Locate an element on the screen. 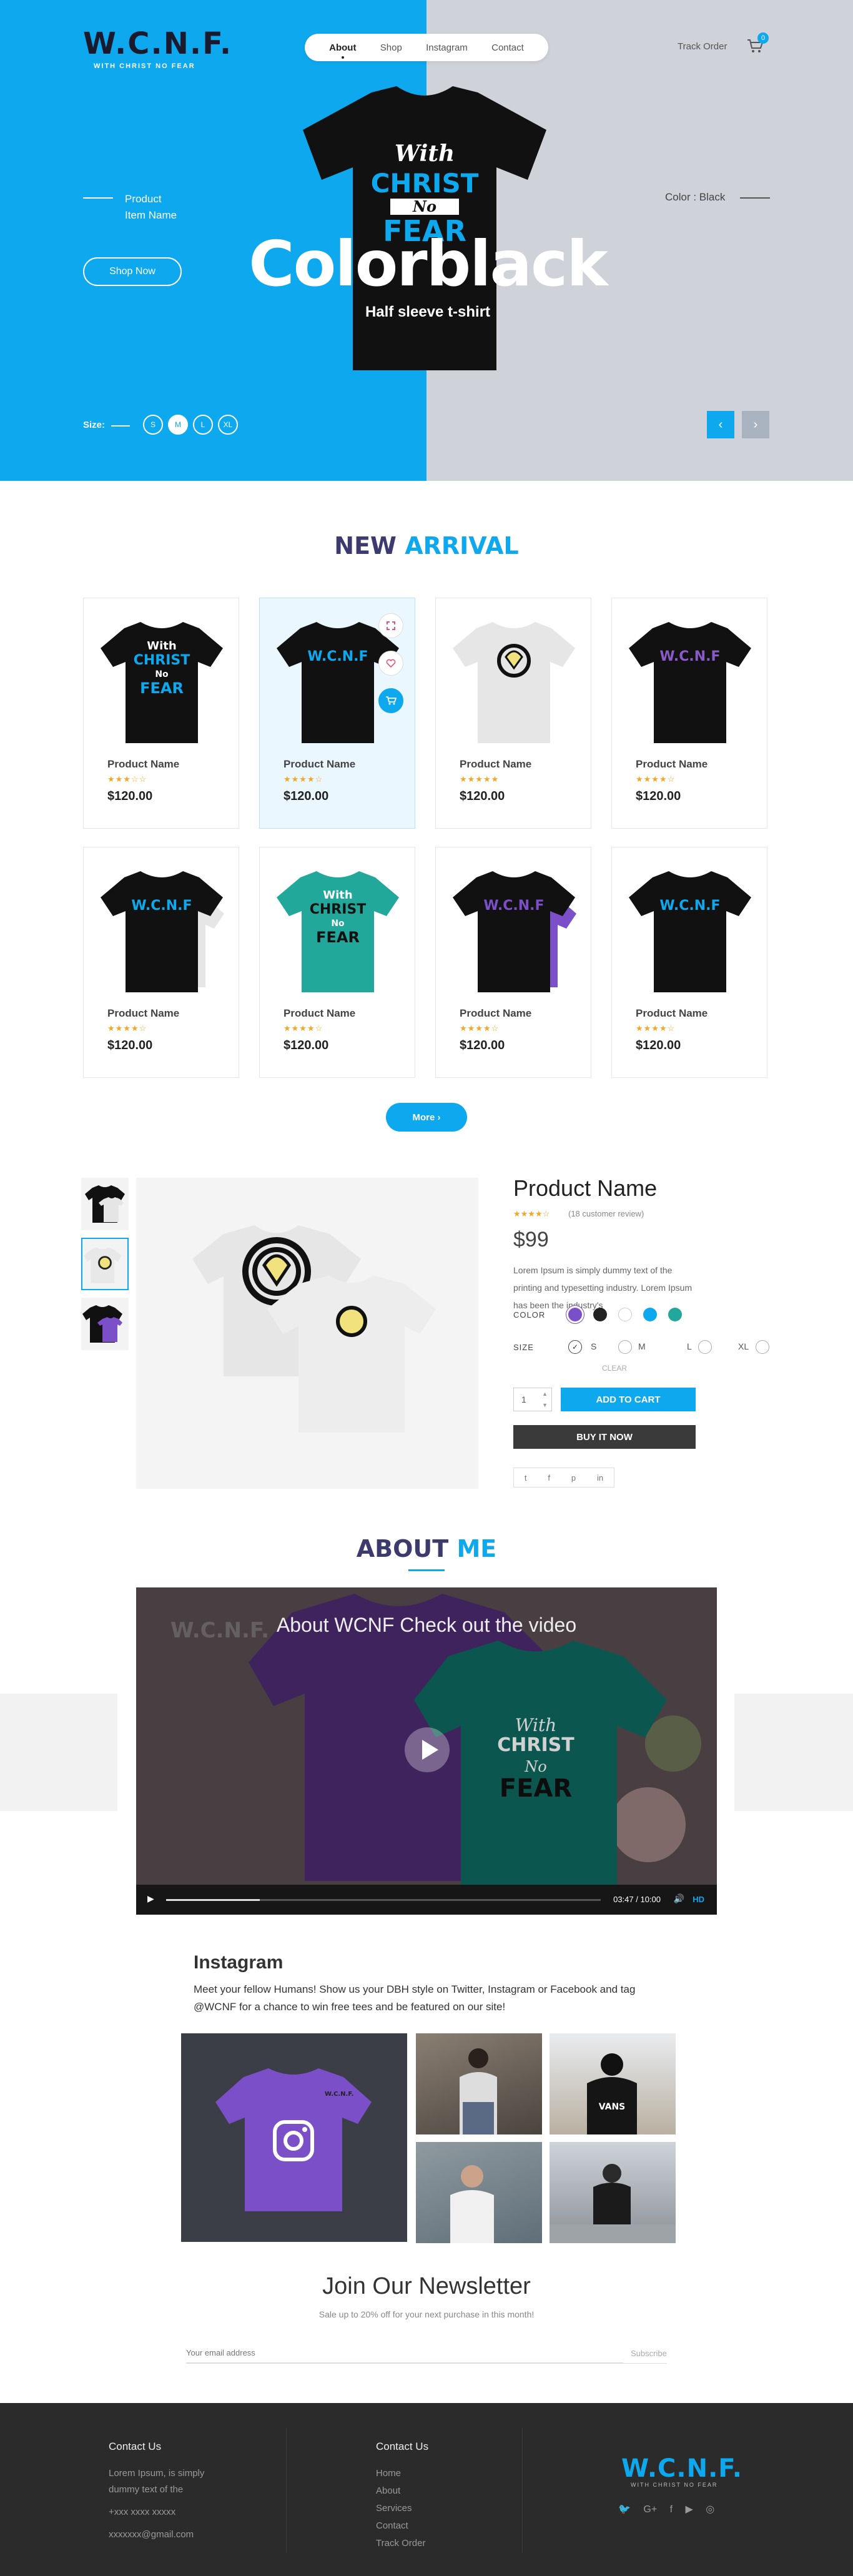 The width and height of the screenshot is (853, 2576). video-controls: ▶ 03:47 / 10:00 🔊 HD is located at coordinates (426, 1900).